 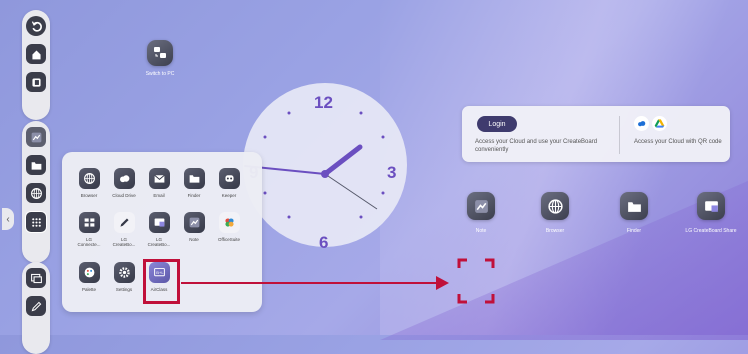 I want to click on note-shortcut-button, so click(x=36, y=137).